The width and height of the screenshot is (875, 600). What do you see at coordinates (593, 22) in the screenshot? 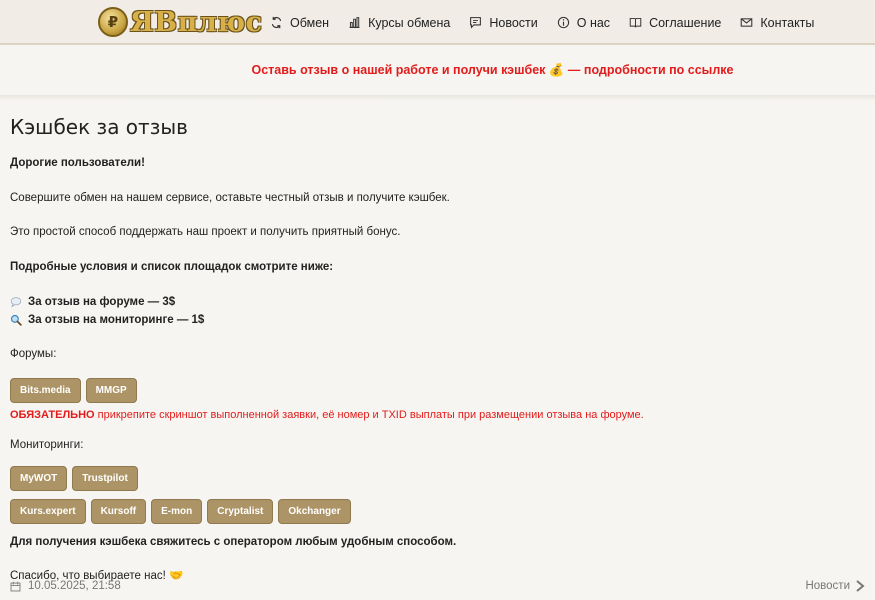
I see `nav-label: О нас` at bounding box center [593, 22].